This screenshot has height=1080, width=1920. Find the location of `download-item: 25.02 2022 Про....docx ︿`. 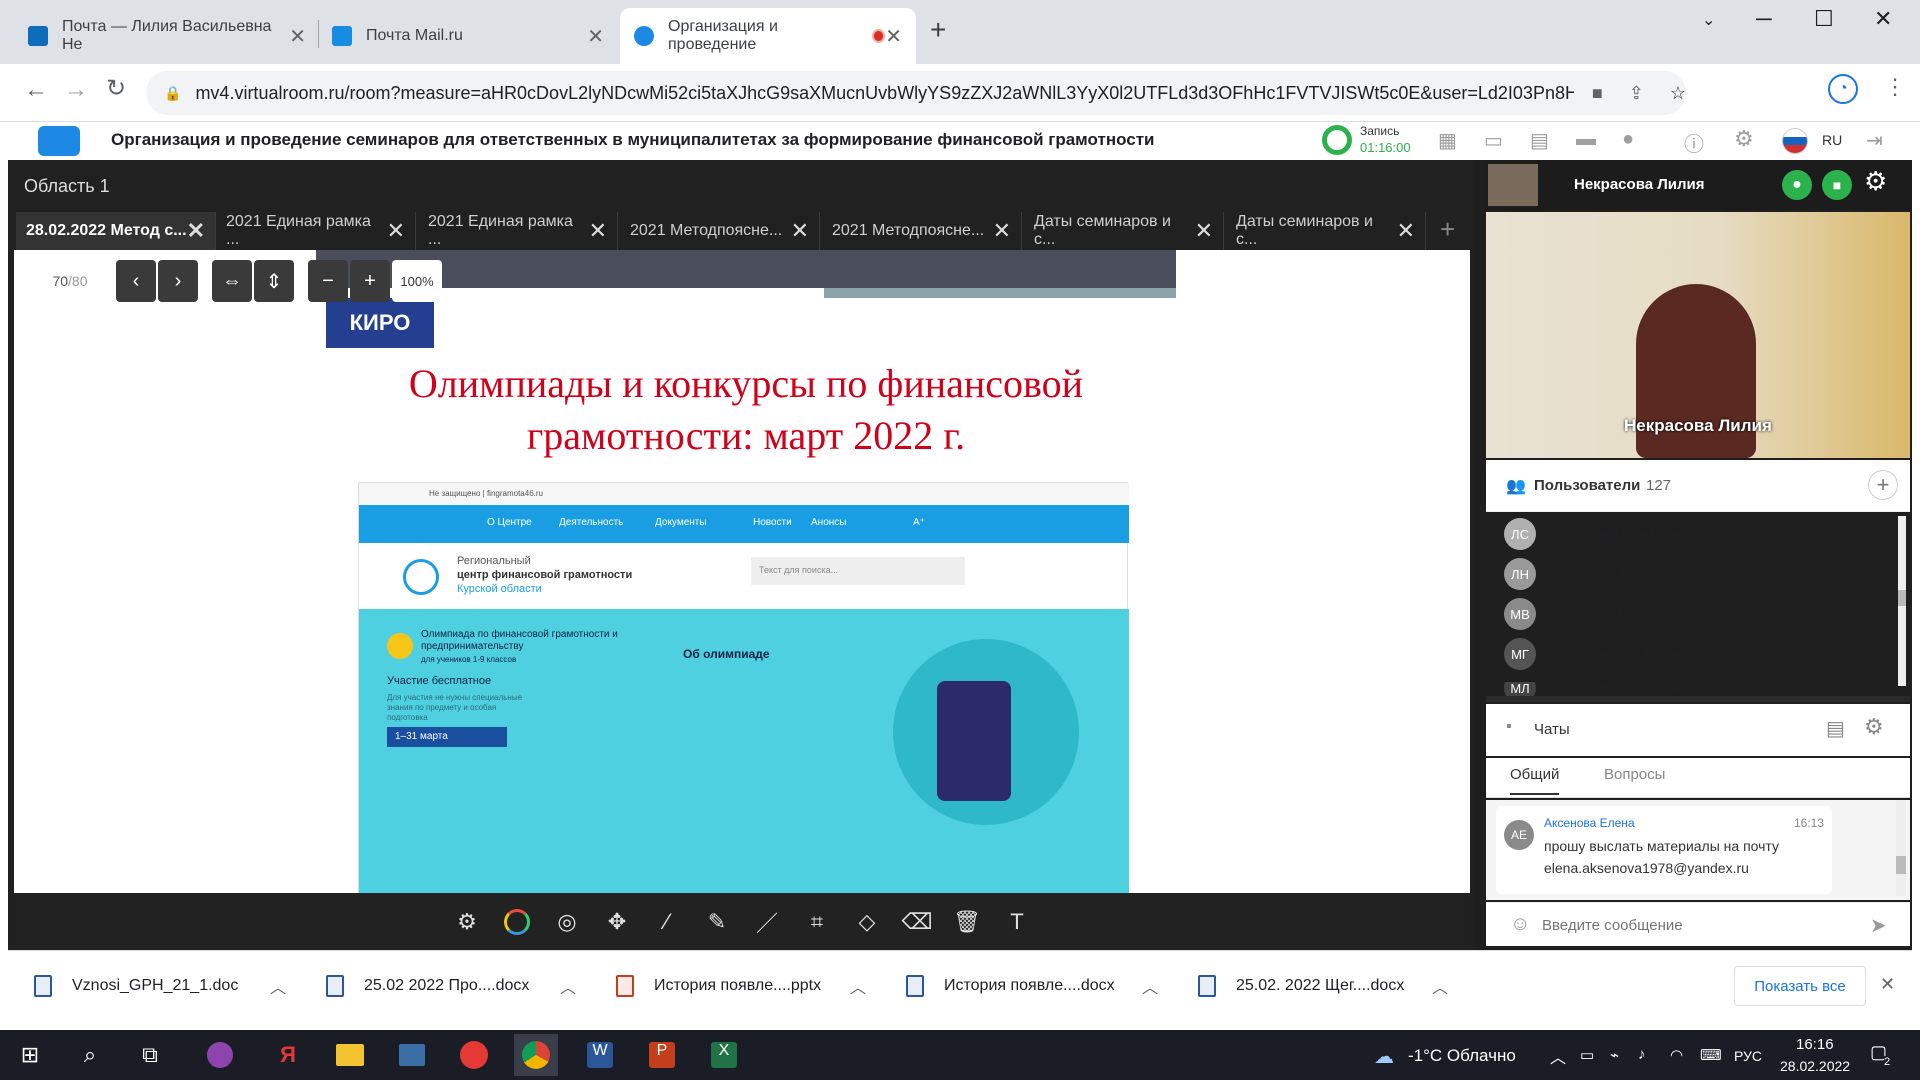

download-item: 25.02 2022 Про....docx ︿ is located at coordinates (454, 986).